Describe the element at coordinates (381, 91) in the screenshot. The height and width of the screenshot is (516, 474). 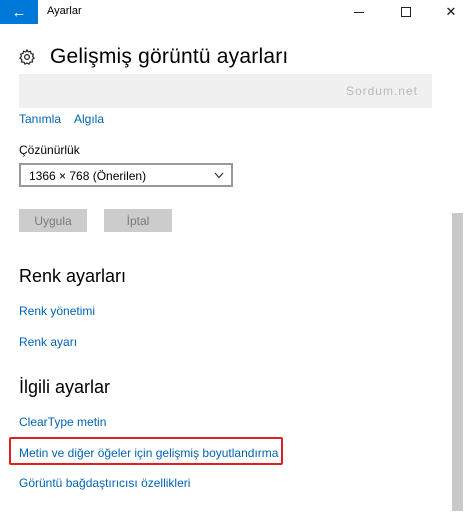
I see `watermark-text: Sordum.net` at that location.